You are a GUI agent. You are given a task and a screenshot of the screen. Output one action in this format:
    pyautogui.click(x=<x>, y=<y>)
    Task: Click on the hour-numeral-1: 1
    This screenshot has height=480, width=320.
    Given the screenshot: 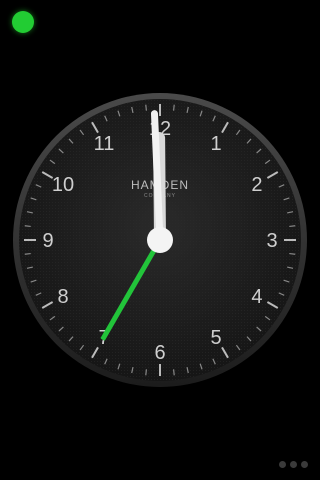 What is the action you would take?
    pyautogui.click(x=215, y=144)
    